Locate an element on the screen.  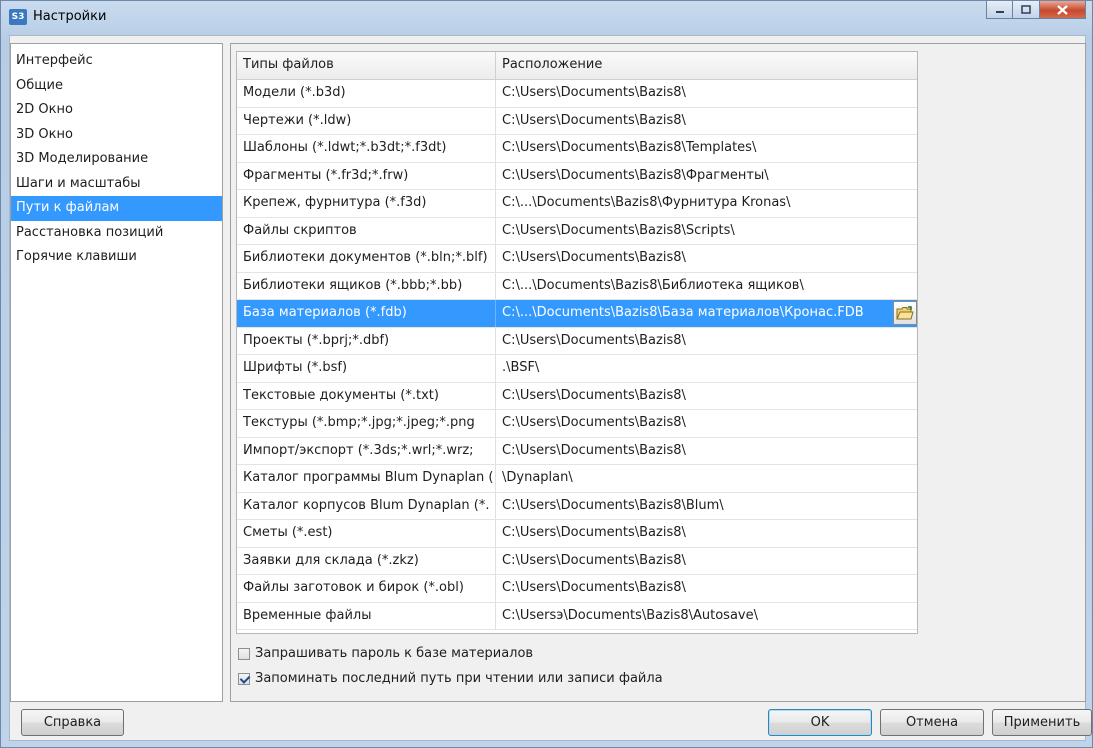
option-ask-password: Запрашивать пароль к базе материалов is located at coordinates (450, 653).